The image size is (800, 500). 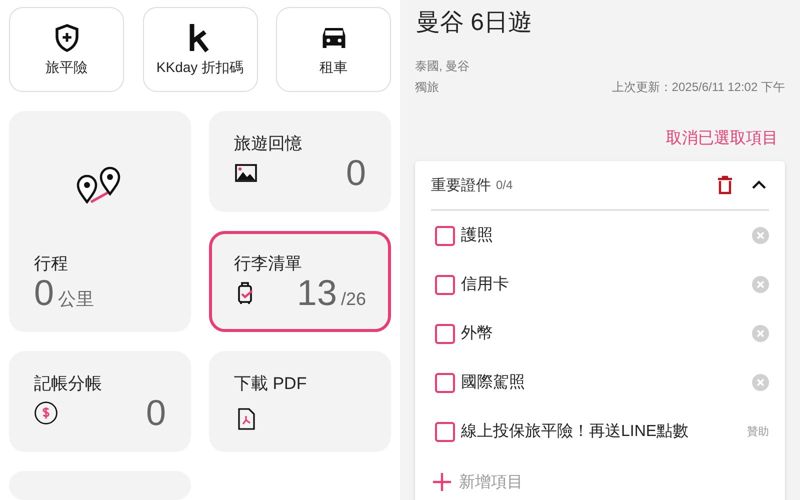 I want to click on checklist-title: 重要證件, so click(x=461, y=185).